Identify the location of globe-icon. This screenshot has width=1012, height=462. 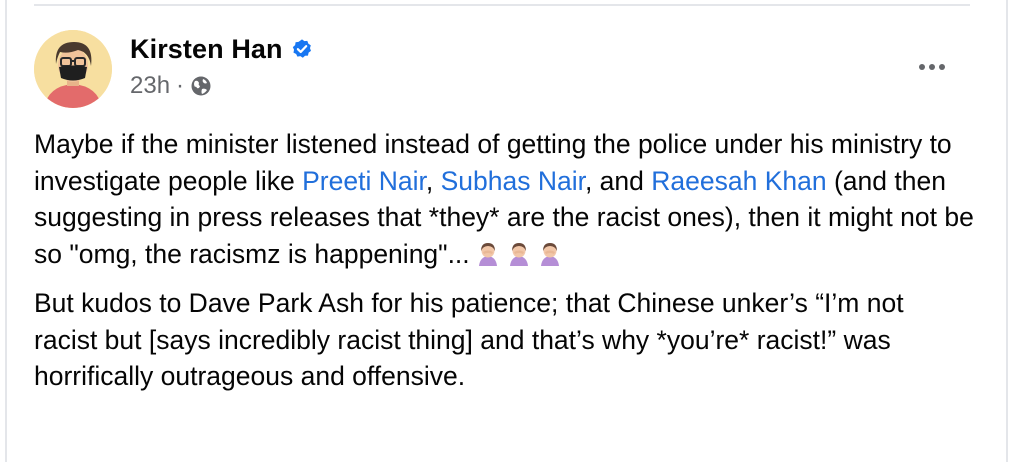
(201, 86).